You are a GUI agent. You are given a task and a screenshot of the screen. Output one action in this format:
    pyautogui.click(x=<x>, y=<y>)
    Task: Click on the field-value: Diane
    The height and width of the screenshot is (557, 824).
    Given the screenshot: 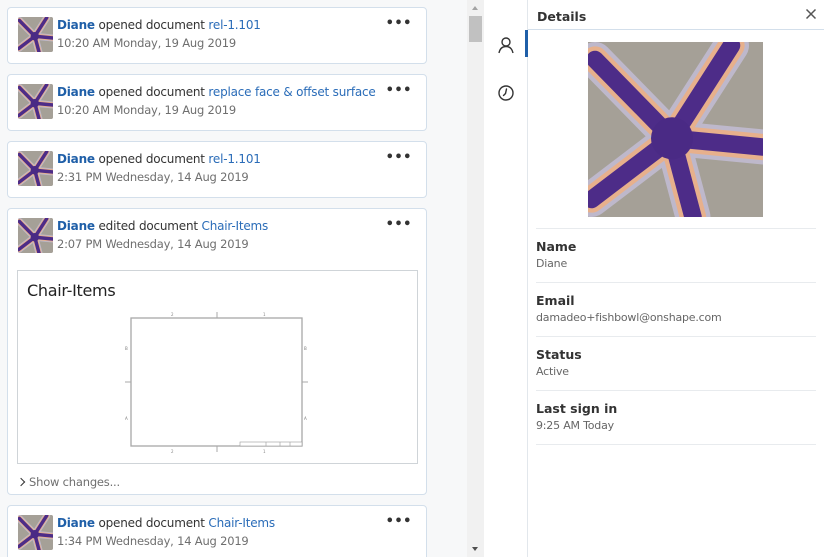 What is the action you would take?
    pyautogui.click(x=552, y=263)
    